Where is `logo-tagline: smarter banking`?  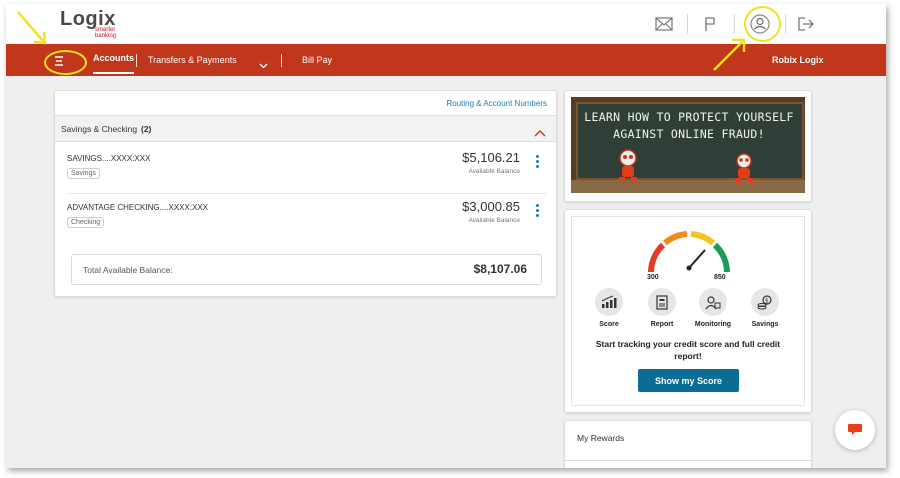 logo-tagline: smarter banking is located at coordinates (106, 33).